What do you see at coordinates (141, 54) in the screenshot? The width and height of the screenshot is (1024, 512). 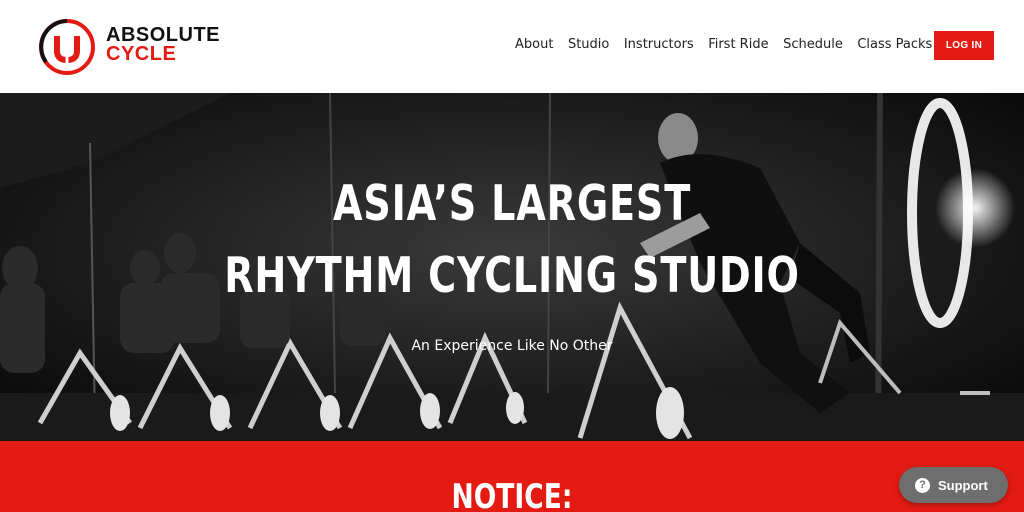 I see `logo-text-cycle: CYCLE` at bounding box center [141, 54].